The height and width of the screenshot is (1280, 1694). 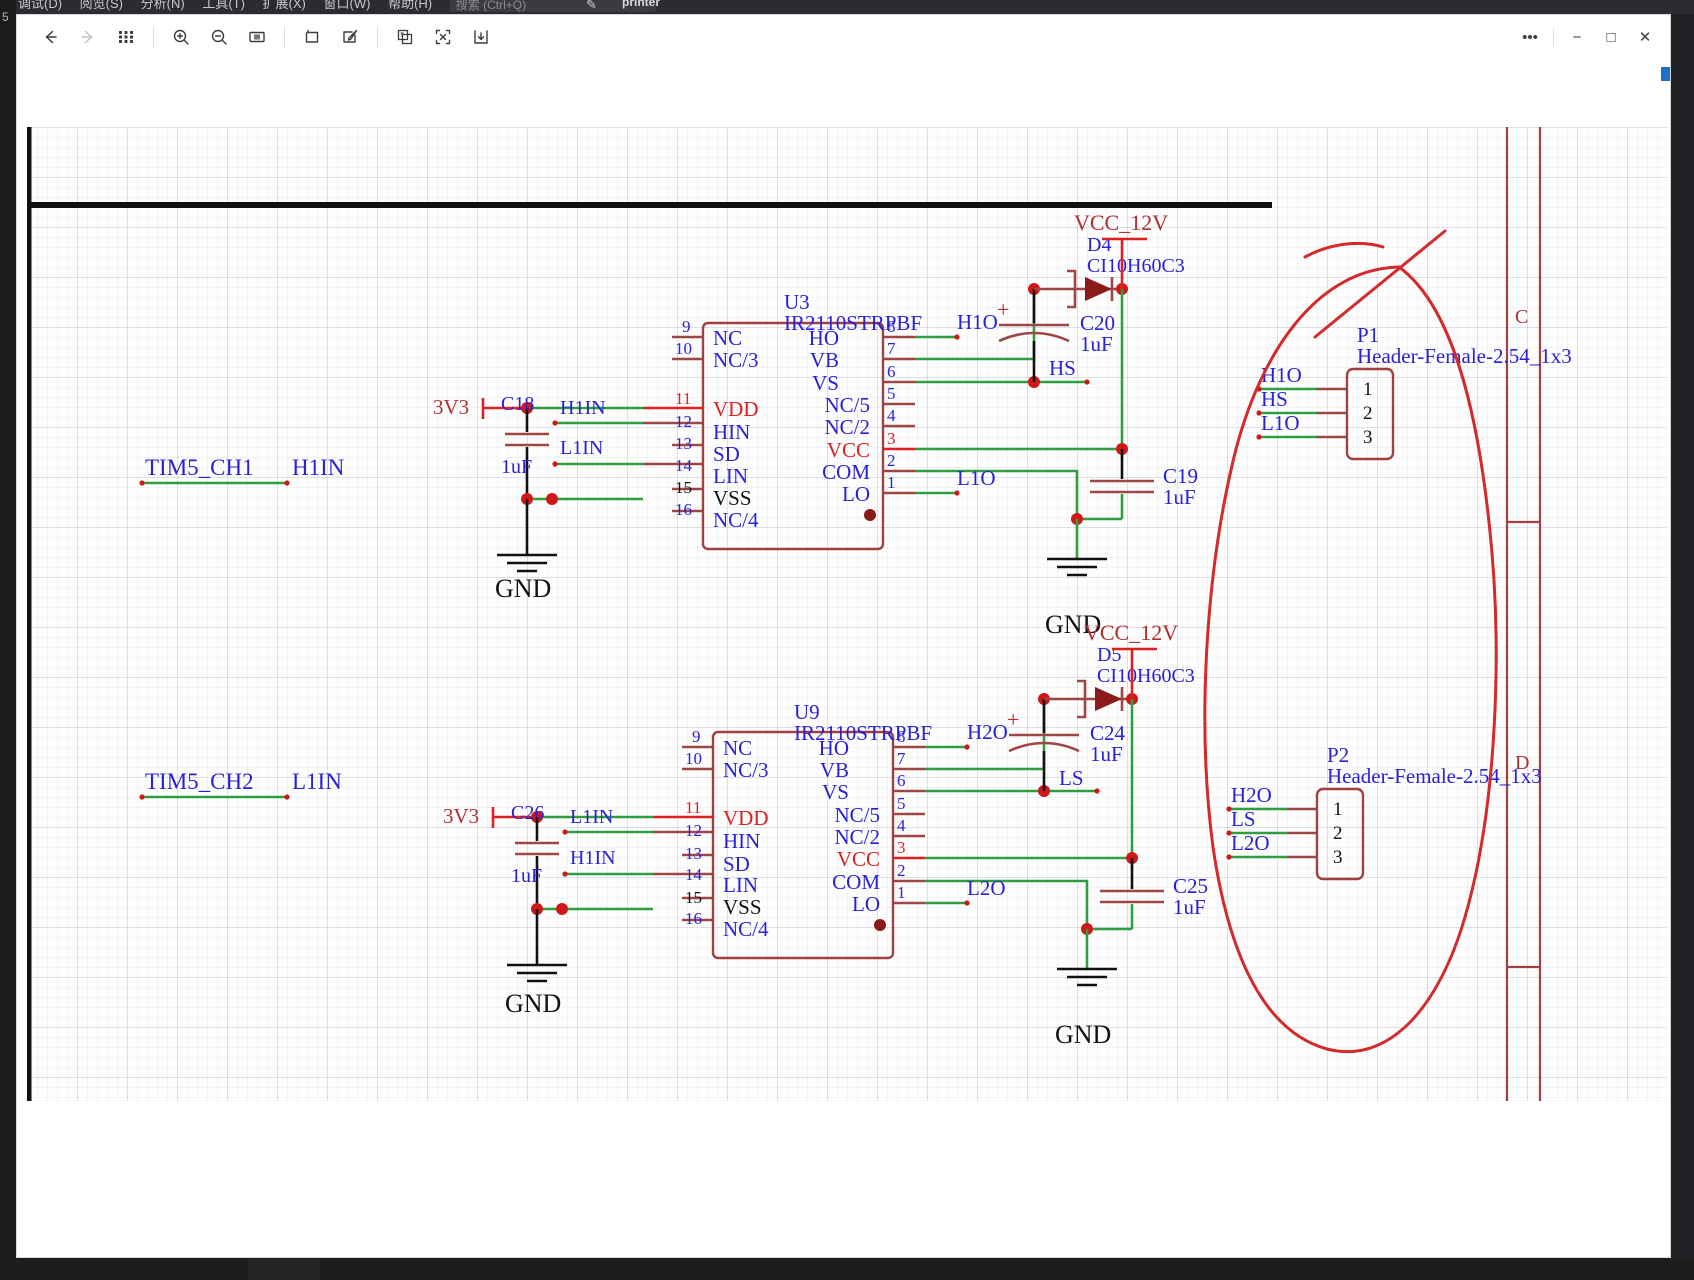 What do you see at coordinates (533, 1003) in the screenshot?
I see `gnd-label-bottom-left: GND` at bounding box center [533, 1003].